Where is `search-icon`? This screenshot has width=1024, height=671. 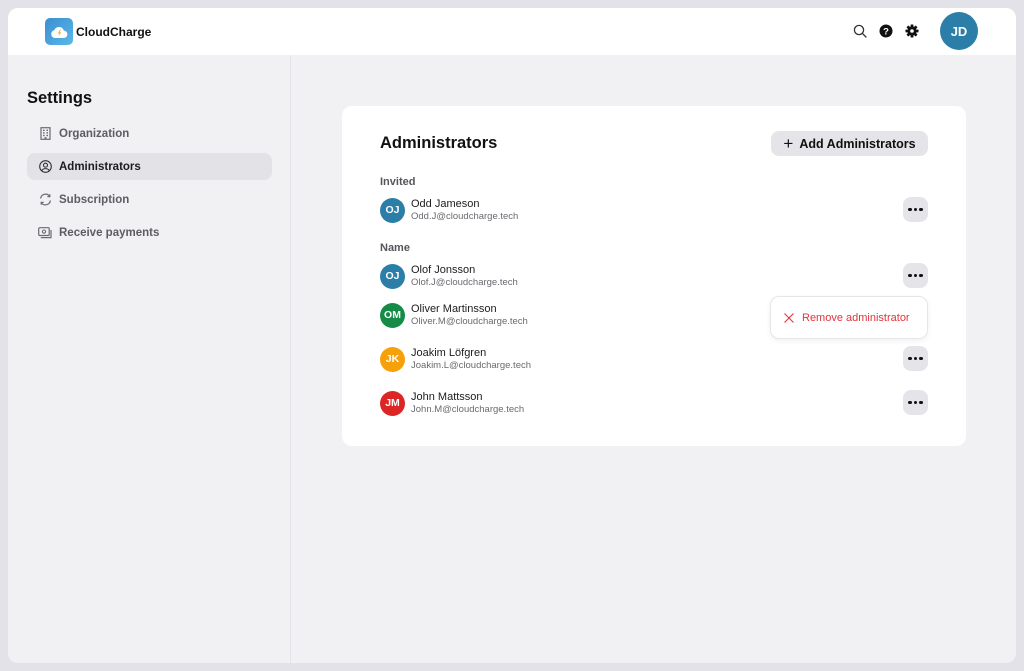 search-icon is located at coordinates (860, 31).